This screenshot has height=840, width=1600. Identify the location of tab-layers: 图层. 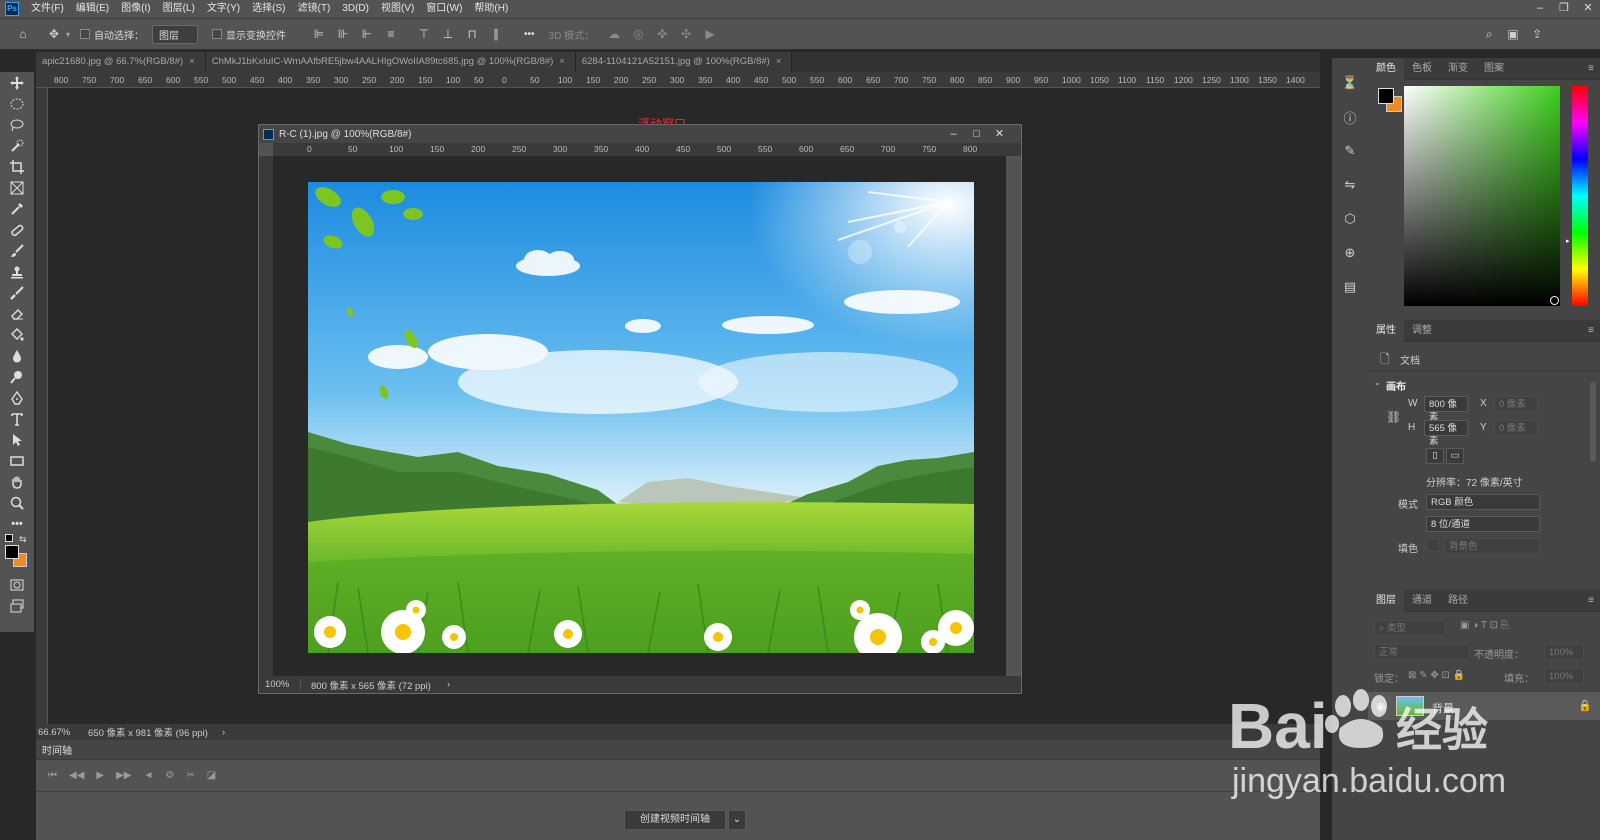
(1386, 600).